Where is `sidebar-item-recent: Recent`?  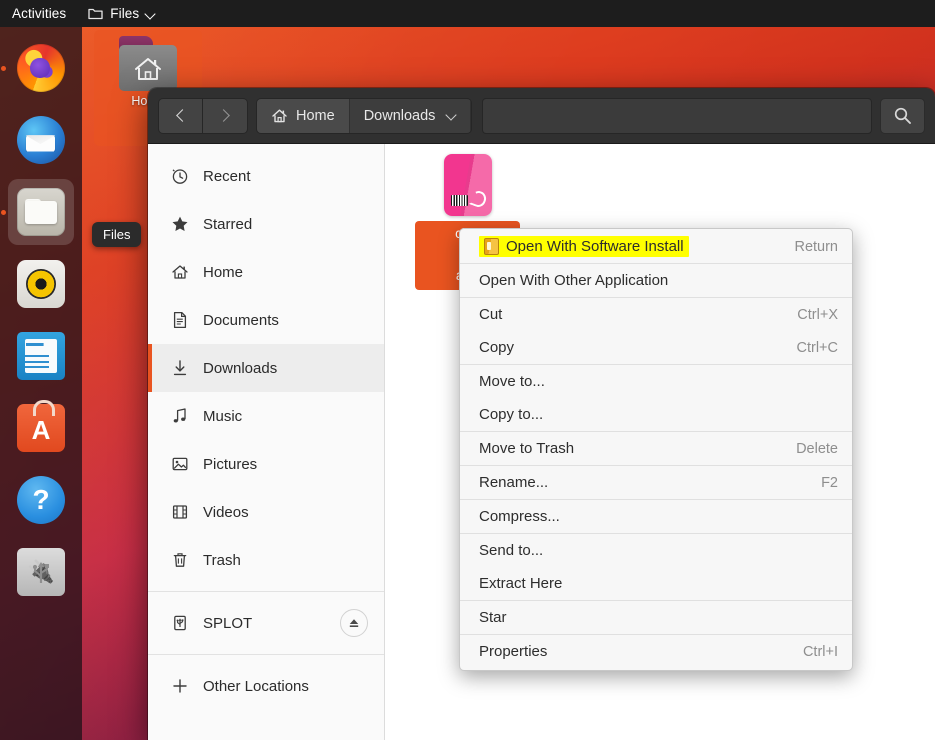
sidebar-item-recent: Recent is located at coordinates (266, 176).